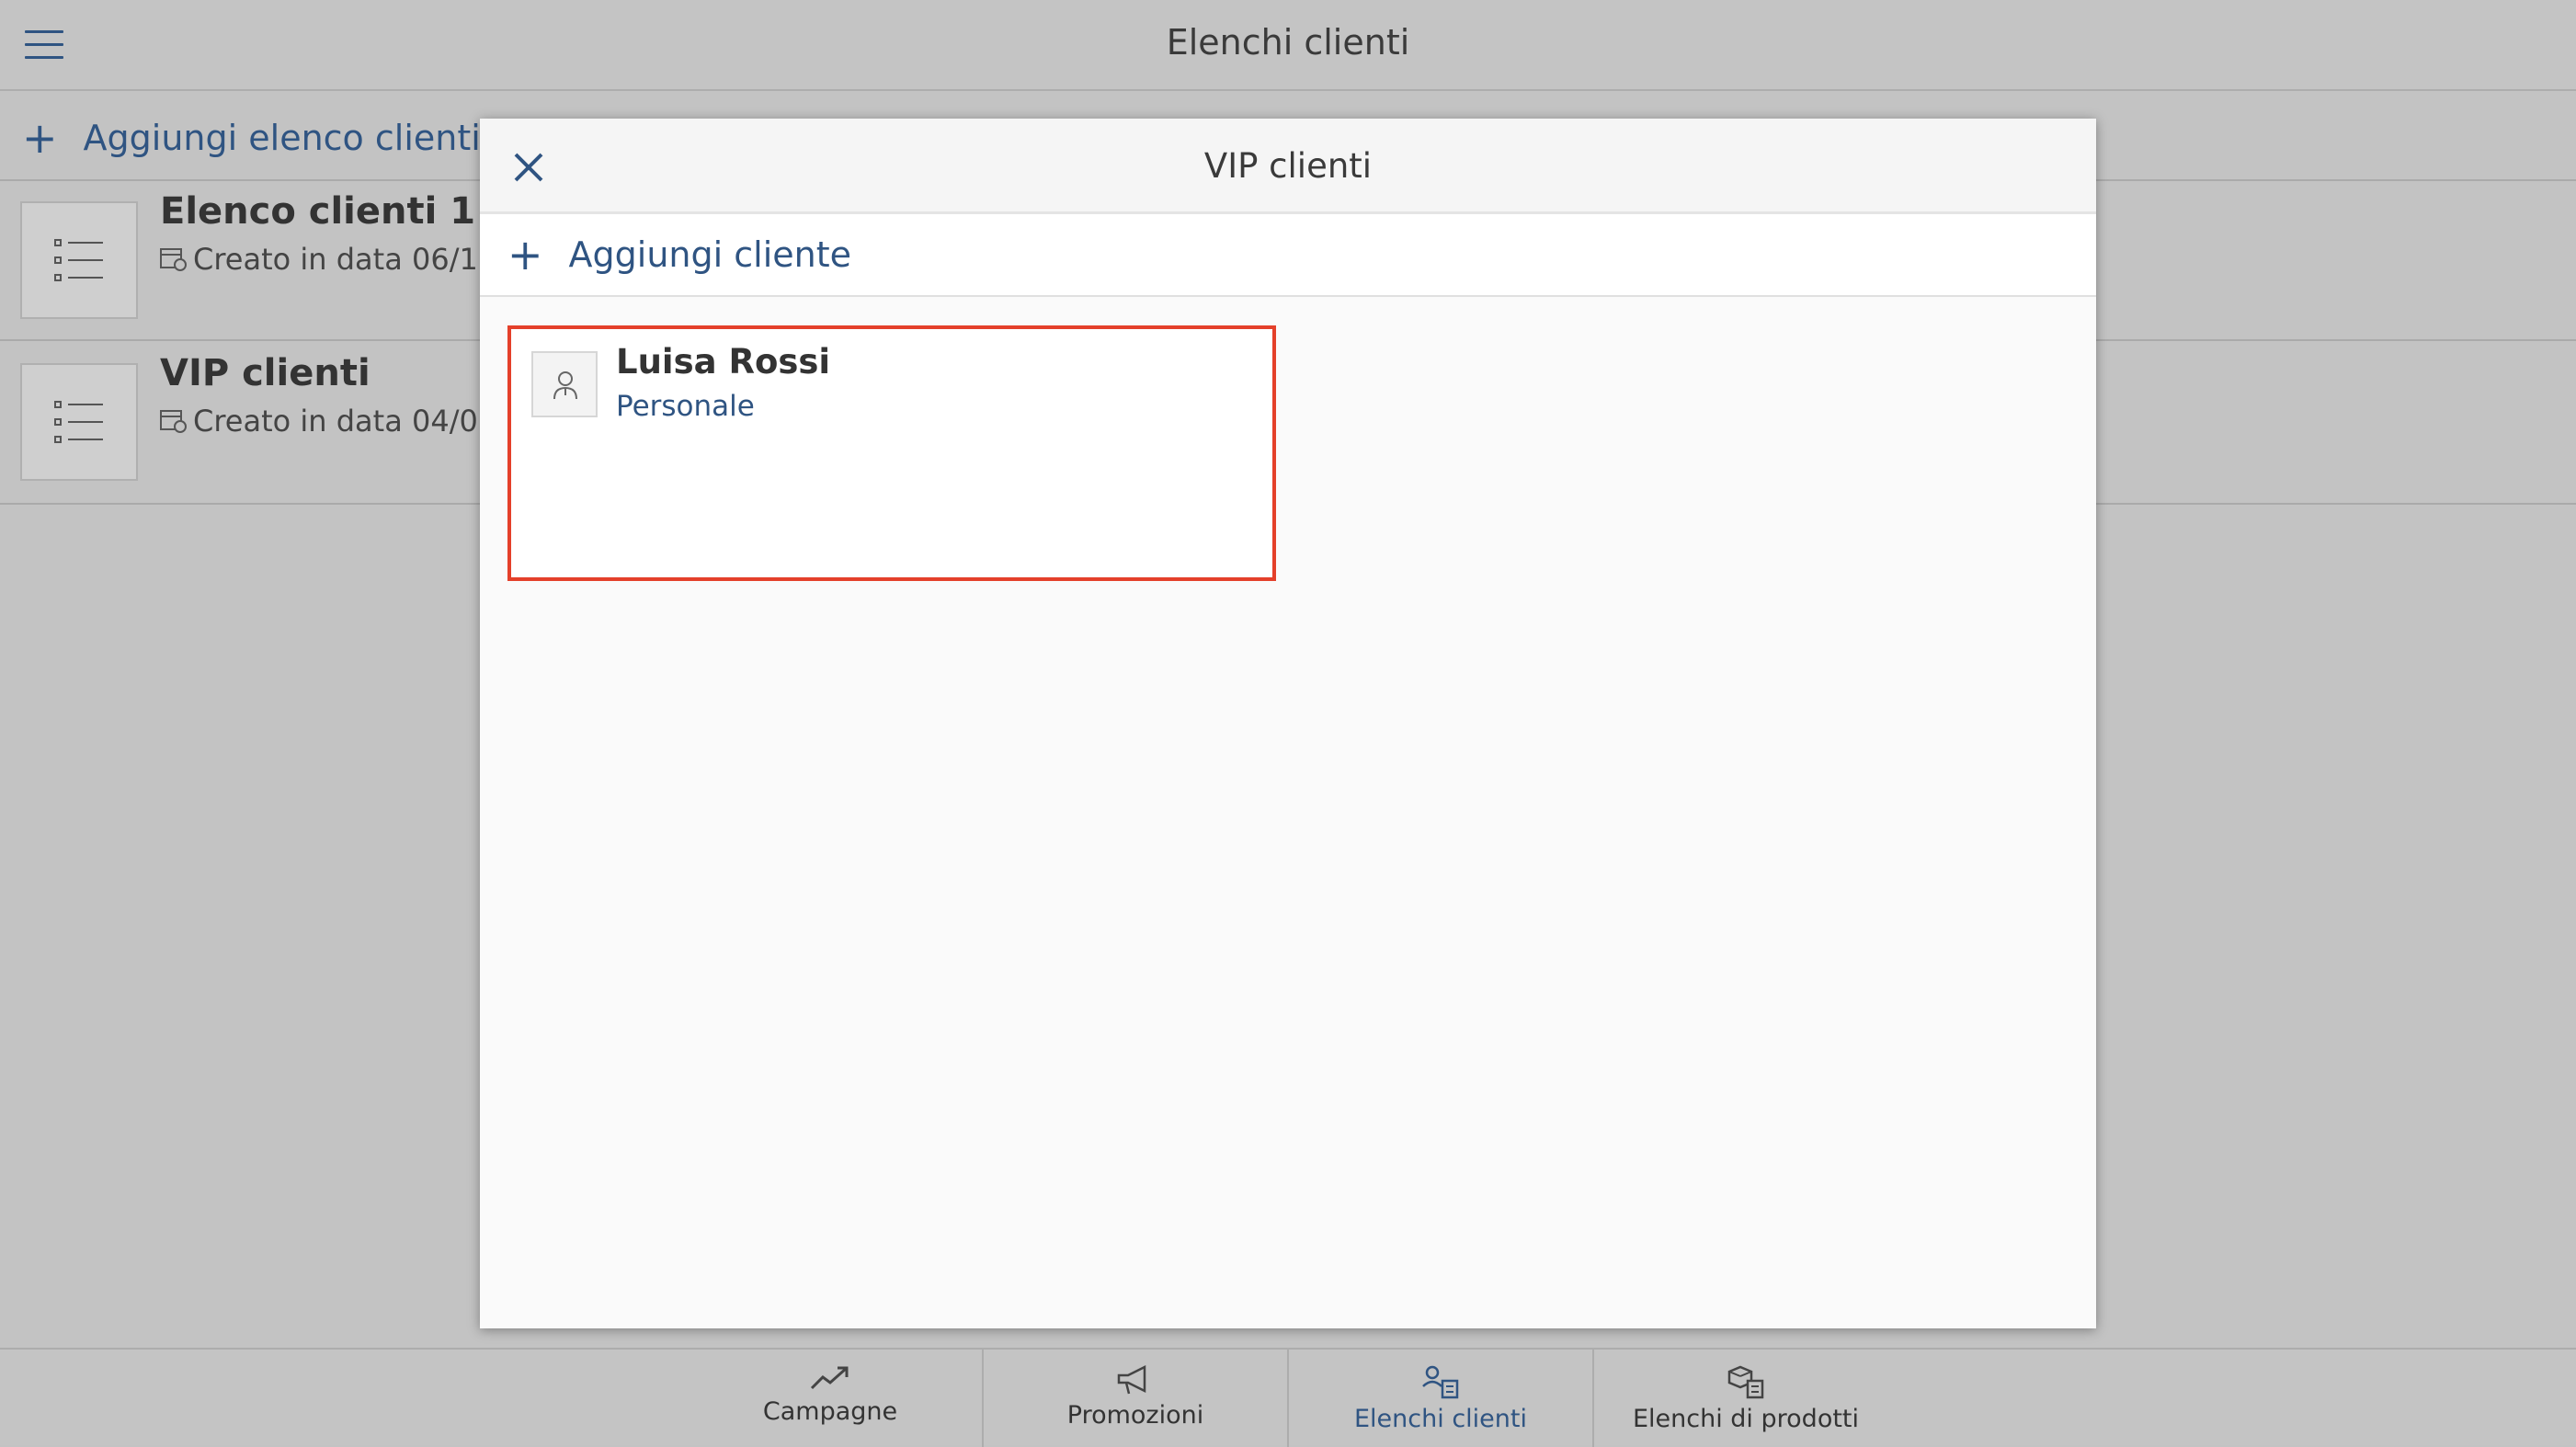 Image resolution: width=2576 pixels, height=1447 pixels. I want to click on bottom-navigation: Campagne Promozioni Elenchi clienti Elen, so click(1288, 1397).